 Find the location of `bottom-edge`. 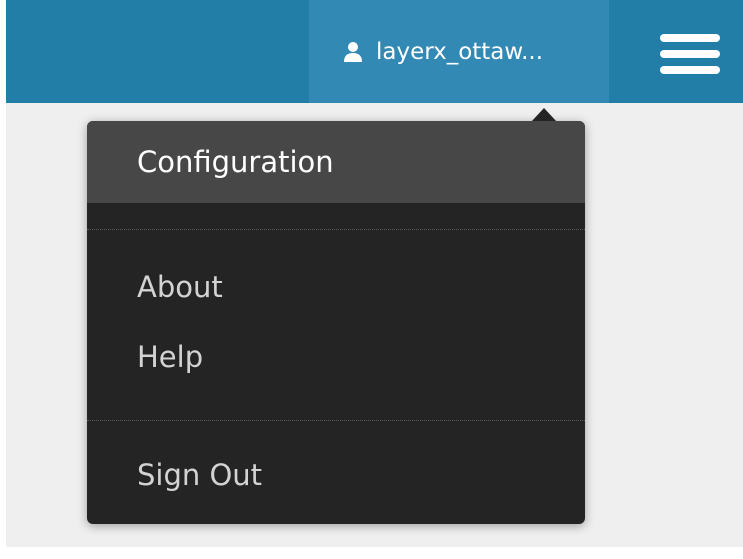

bottom-edge is located at coordinates (371, 553).